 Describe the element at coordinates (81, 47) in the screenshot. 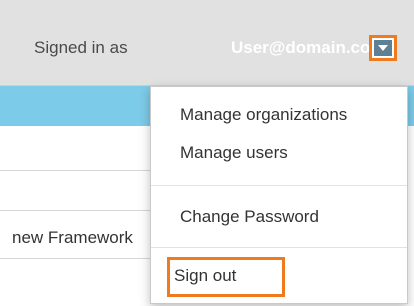

I see `signed-in-label: Signed in as` at that location.